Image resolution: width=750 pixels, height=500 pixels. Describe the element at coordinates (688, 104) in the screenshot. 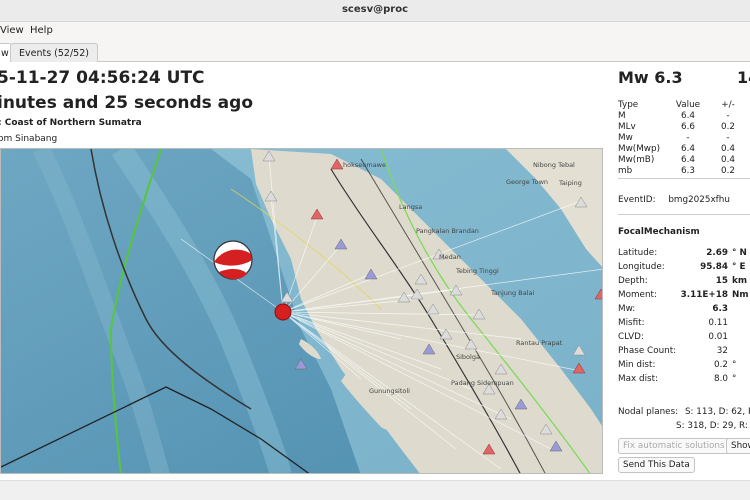

I see `col-value: Value` at that location.